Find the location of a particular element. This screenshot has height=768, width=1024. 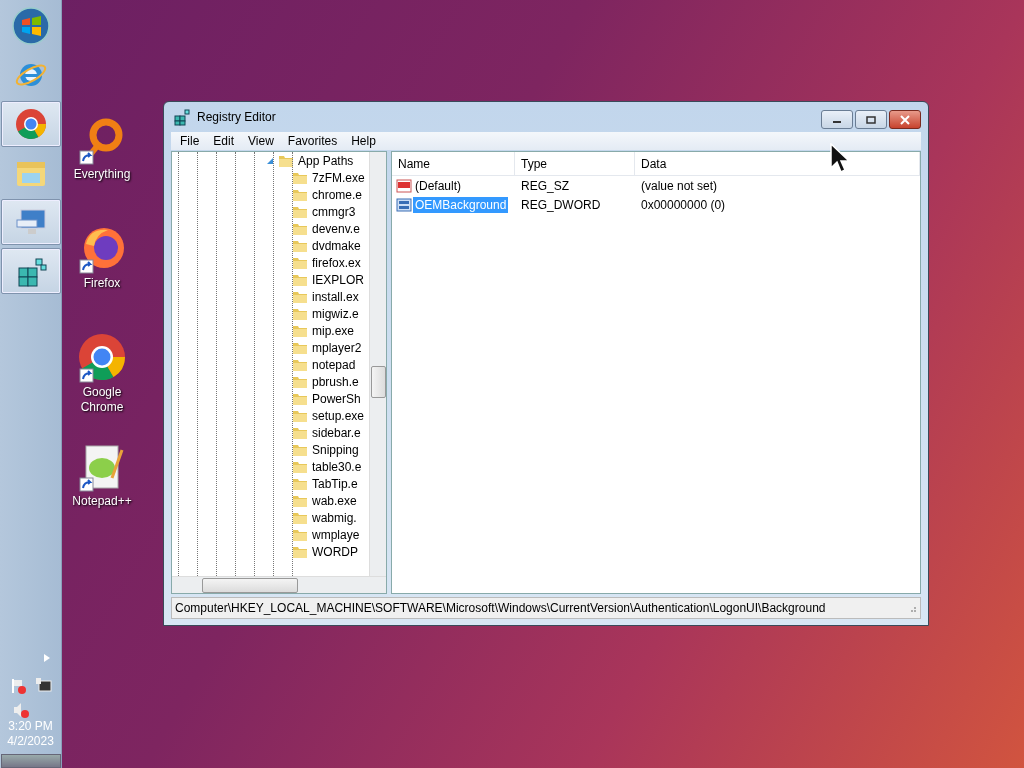

tree-item: TabTip.e is located at coordinates (335, 483).